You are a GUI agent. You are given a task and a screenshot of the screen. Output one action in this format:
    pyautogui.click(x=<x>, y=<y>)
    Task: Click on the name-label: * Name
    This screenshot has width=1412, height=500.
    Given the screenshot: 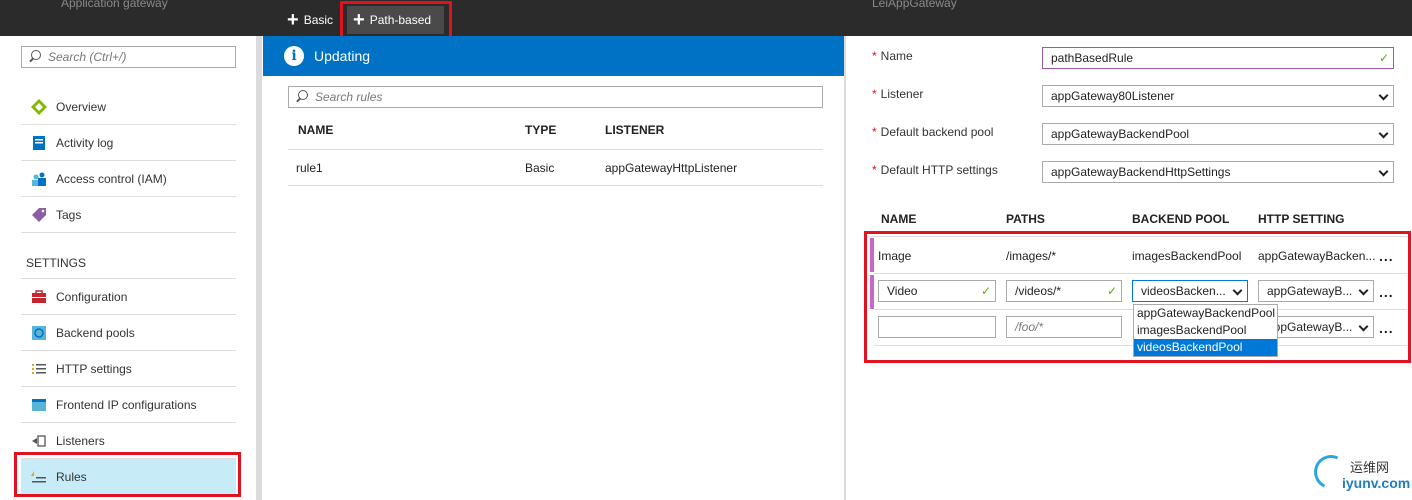 What is the action you would take?
    pyautogui.click(x=892, y=56)
    